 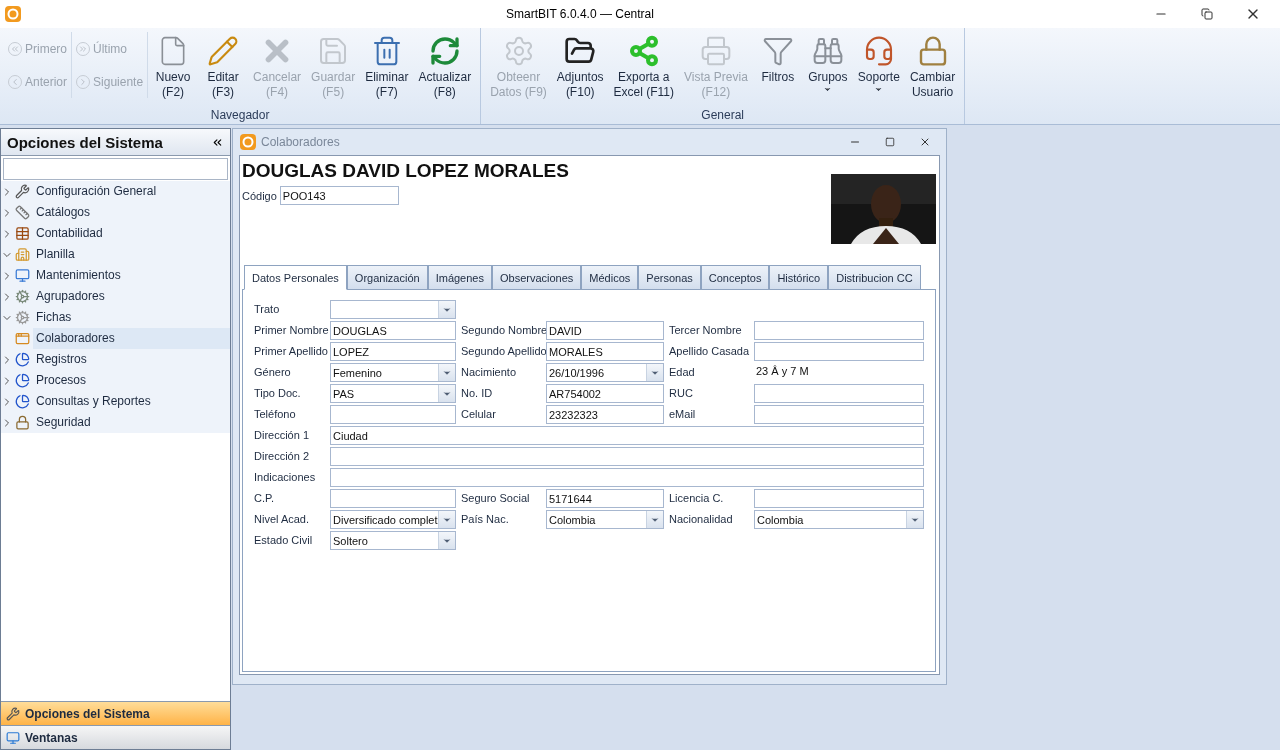 I want to click on text-field: DAVID, so click(x=605, y=330).